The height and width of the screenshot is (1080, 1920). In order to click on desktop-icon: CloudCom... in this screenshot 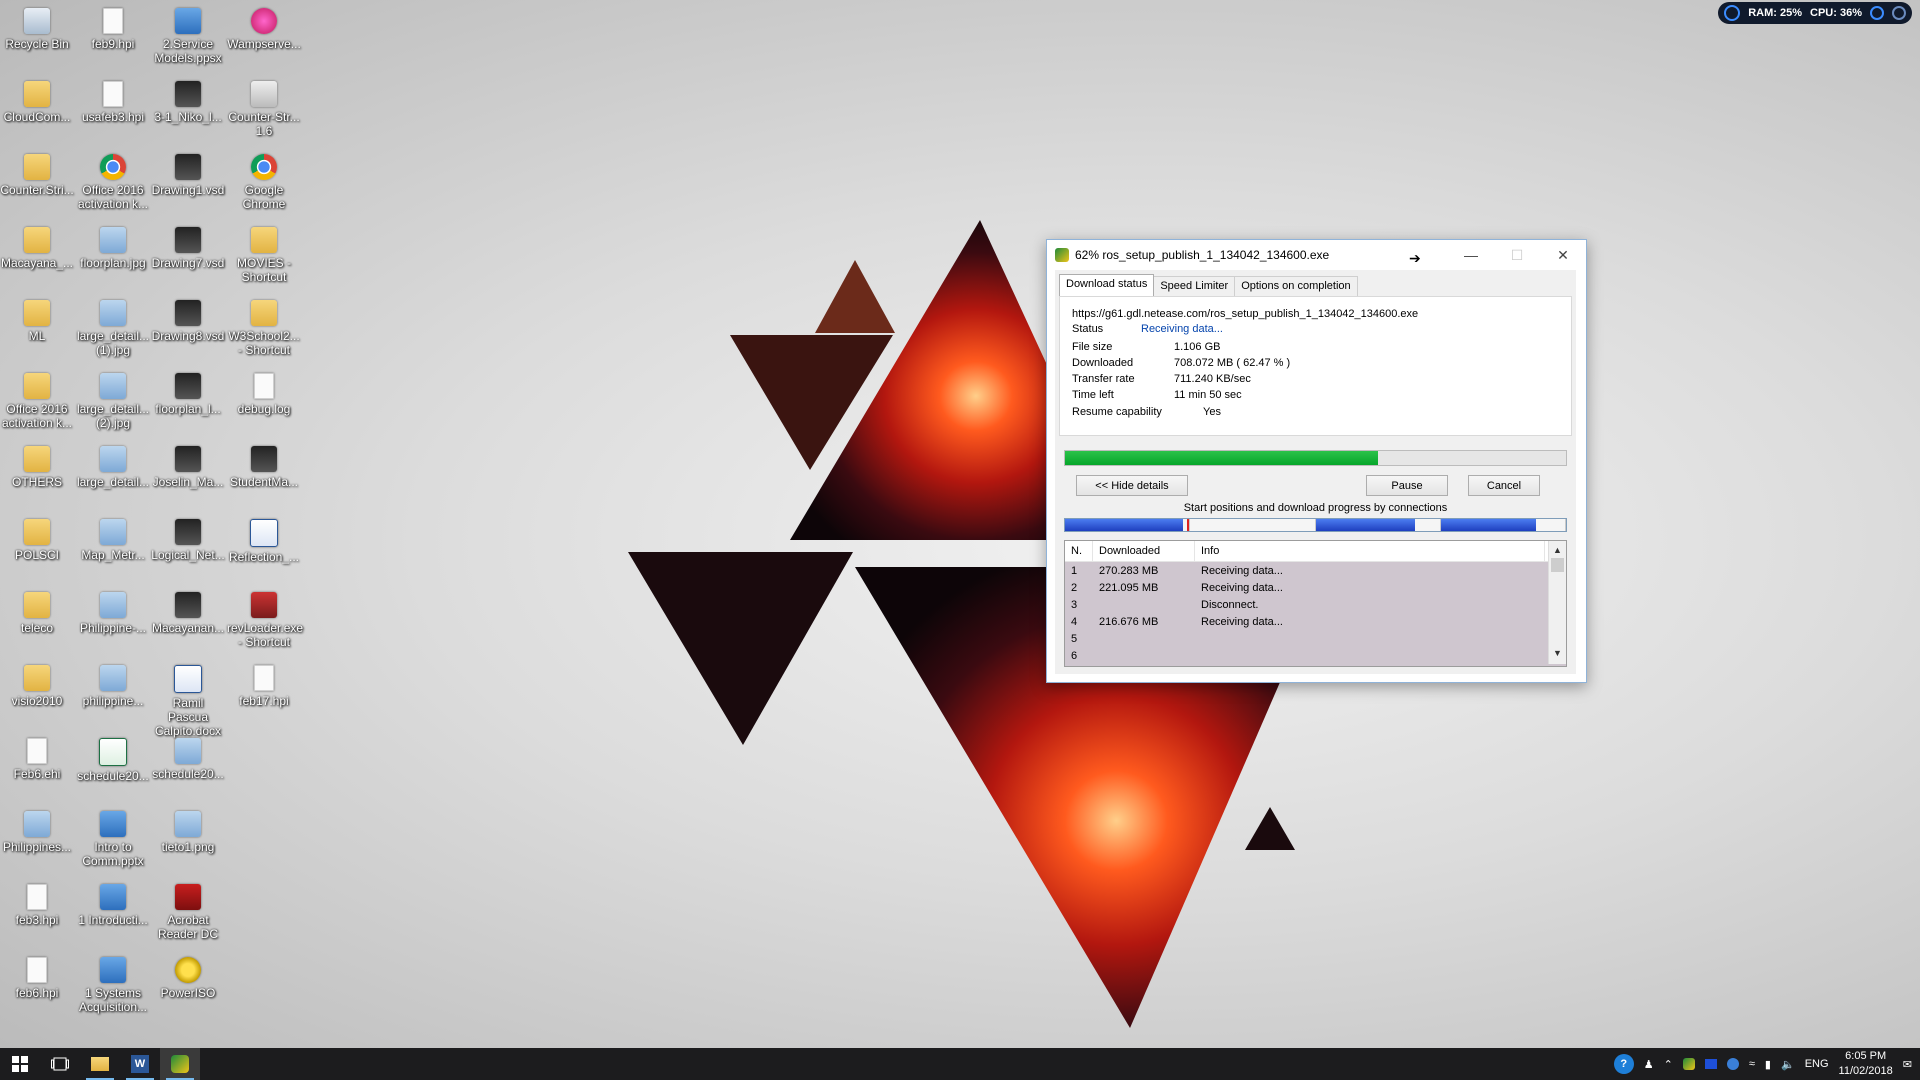, I will do `click(37, 100)`.